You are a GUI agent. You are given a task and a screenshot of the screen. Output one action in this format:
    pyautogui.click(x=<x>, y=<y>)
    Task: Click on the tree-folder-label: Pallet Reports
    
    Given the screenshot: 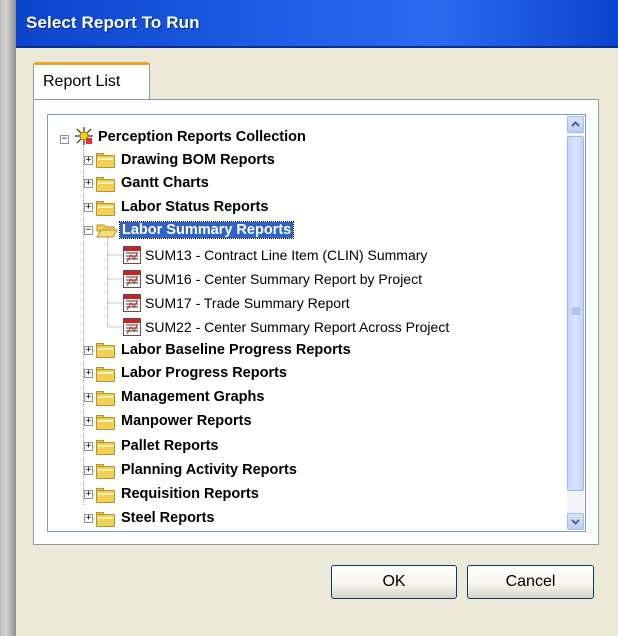 What is the action you would take?
    pyautogui.click(x=170, y=446)
    